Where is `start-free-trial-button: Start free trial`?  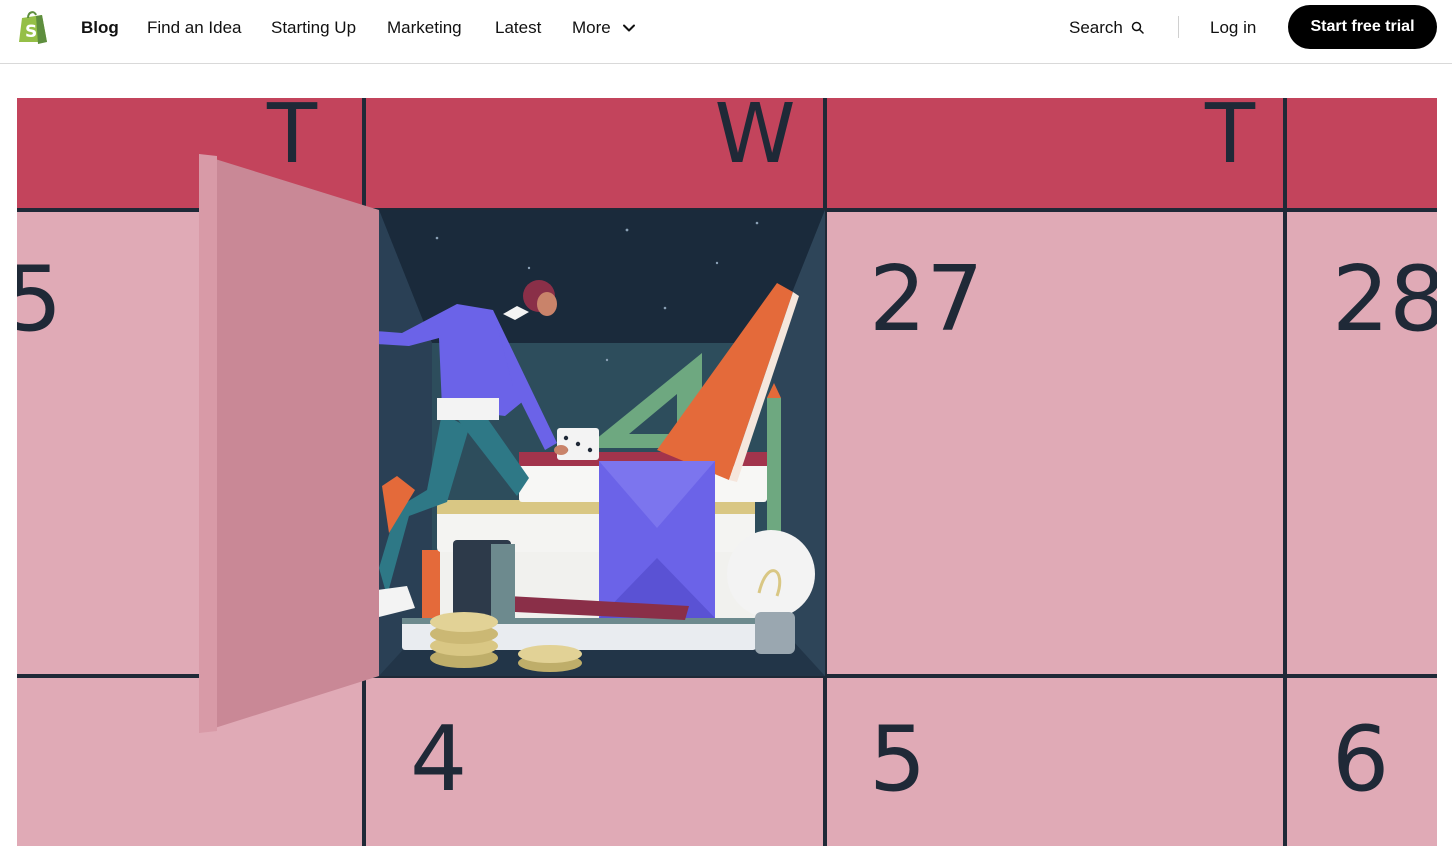 start-free-trial-button: Start free trial is located at coordinates (1362, 27).